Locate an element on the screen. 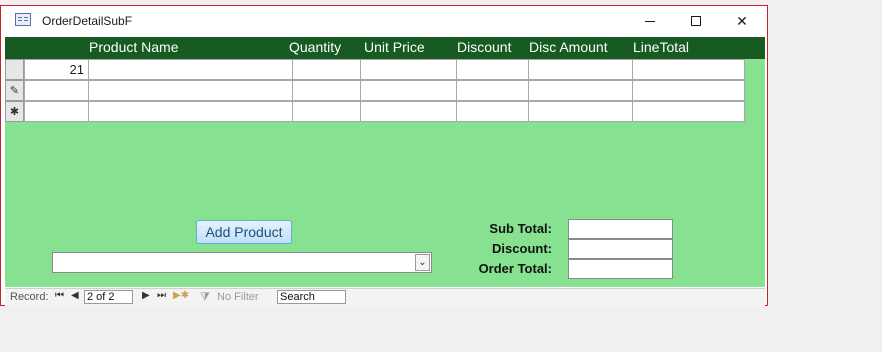 The image size is (882, 352). subtotal-field is located at coordinates (620, 229).